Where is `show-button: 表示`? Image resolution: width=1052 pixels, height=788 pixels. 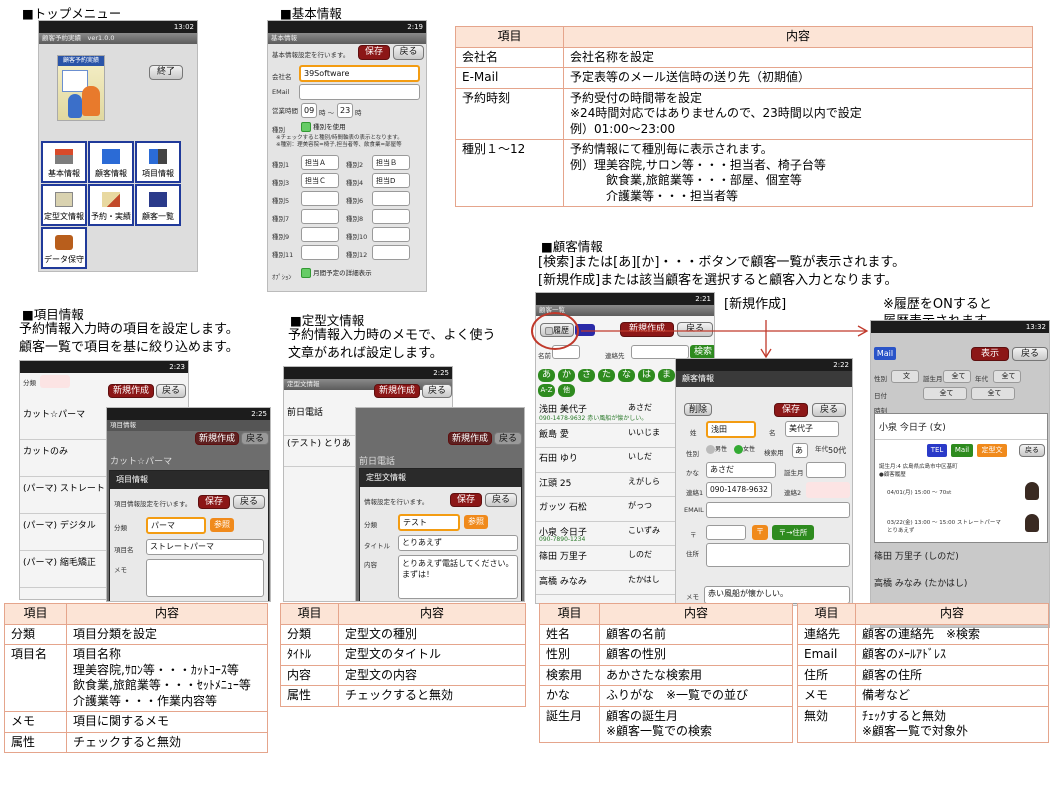 show-button: 表示 is located at coordinates (990, 354).